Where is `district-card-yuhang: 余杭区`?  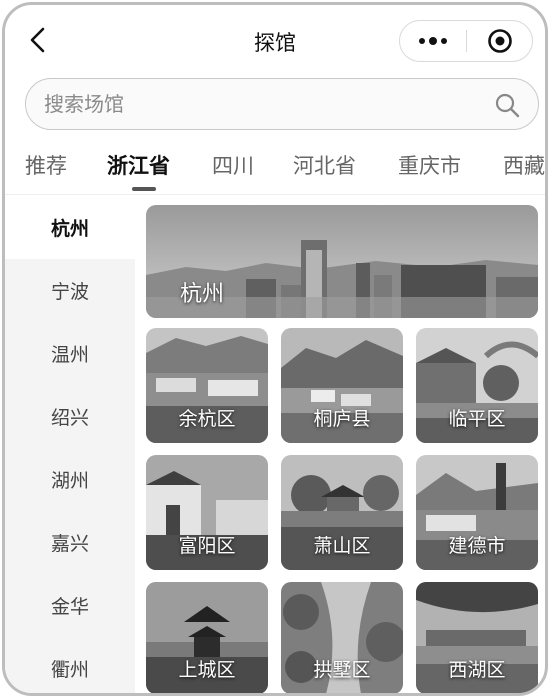 district-card-yuhang: 余杭区 is located at coordinates (207, 385).